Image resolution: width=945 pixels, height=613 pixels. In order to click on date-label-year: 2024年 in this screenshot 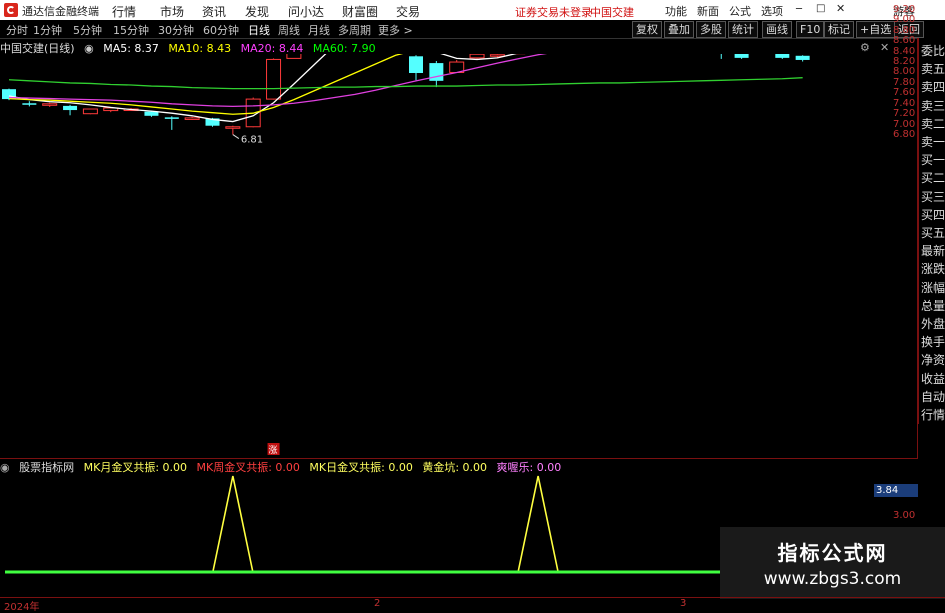, I will do `click(22, 607)`.